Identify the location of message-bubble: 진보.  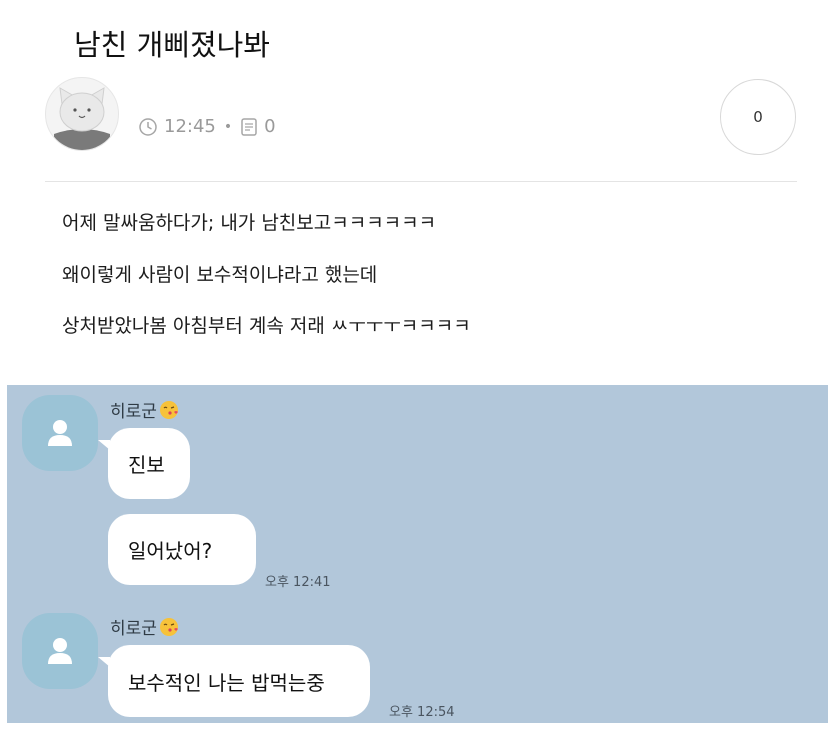
(149, 463).